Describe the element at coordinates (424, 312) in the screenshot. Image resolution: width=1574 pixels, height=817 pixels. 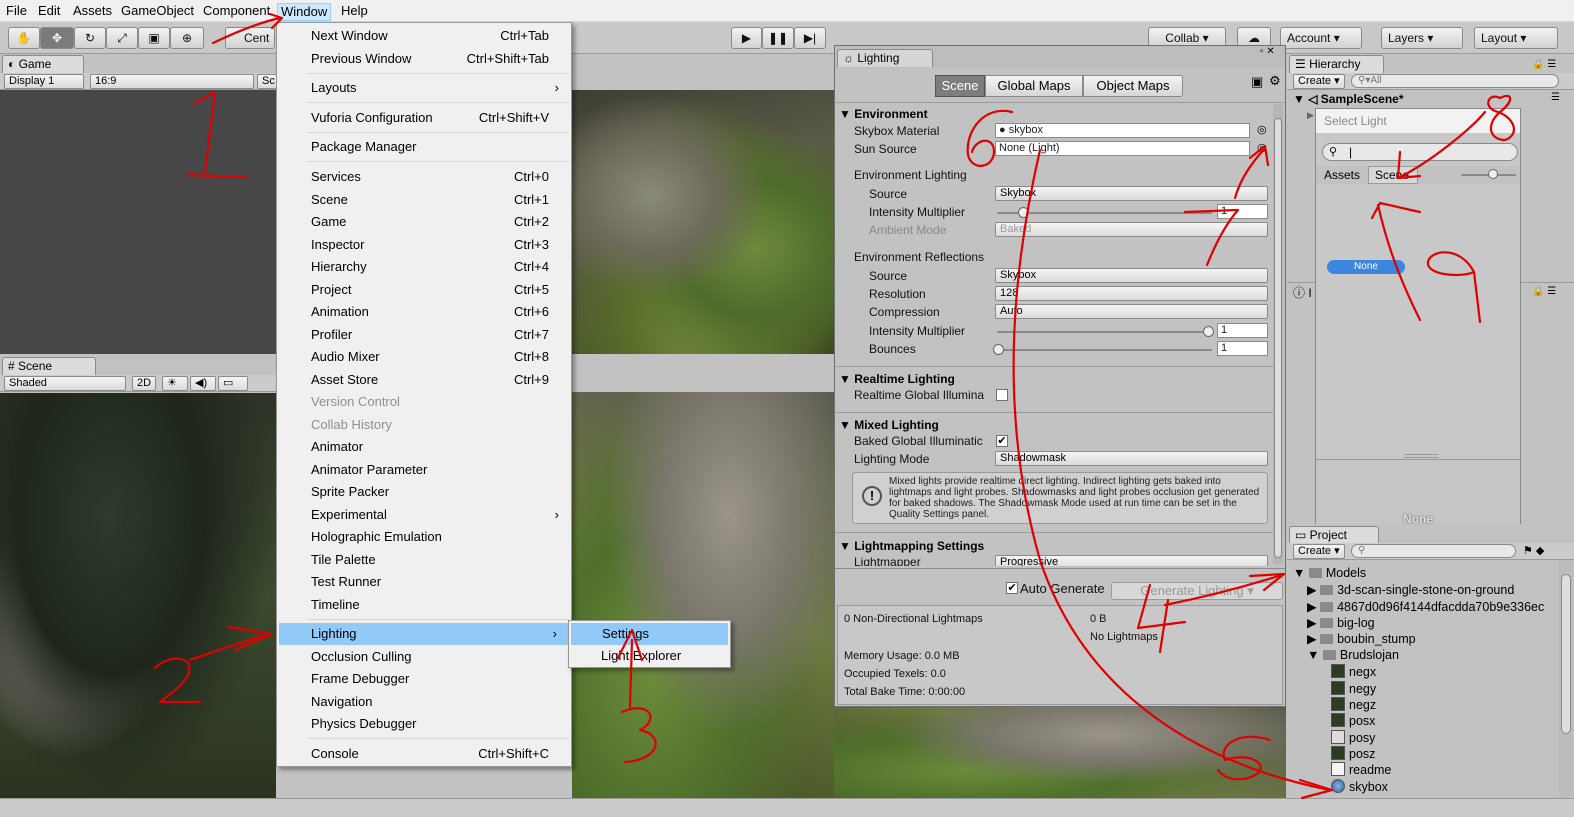
I see `menu-item-animation: Animation Ctrl+6` at that location.